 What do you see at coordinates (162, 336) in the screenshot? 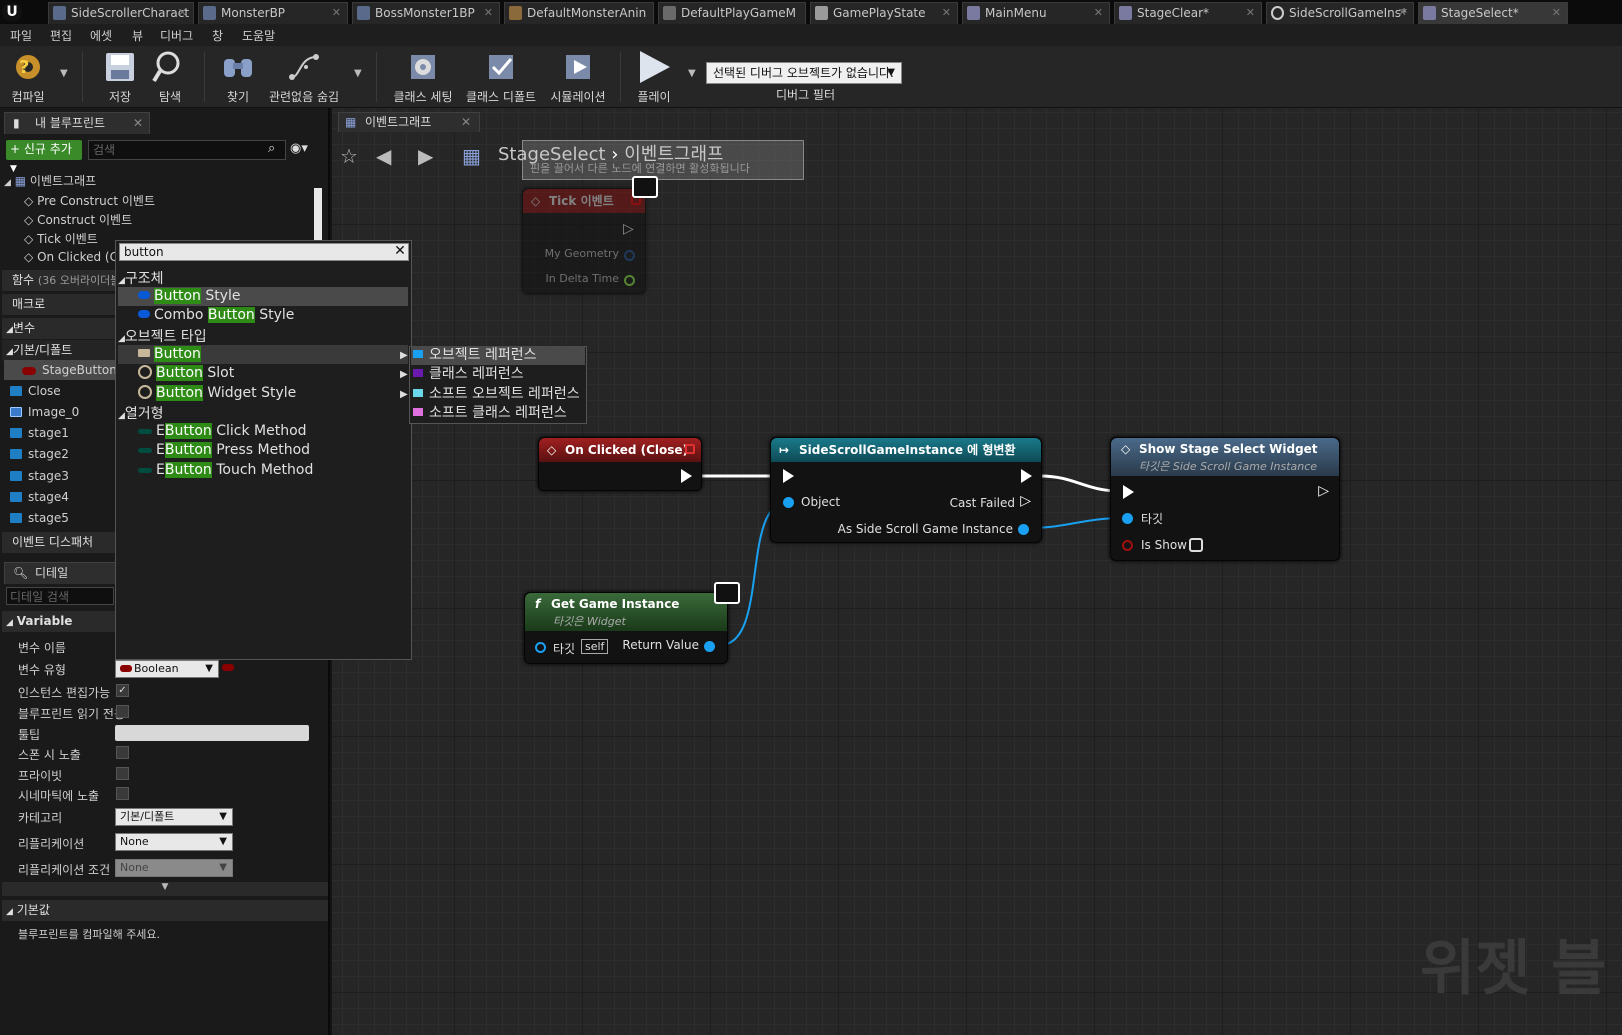
I see `category-object-types: ◢오브젝트 타입` at bounding box center [162, 336].